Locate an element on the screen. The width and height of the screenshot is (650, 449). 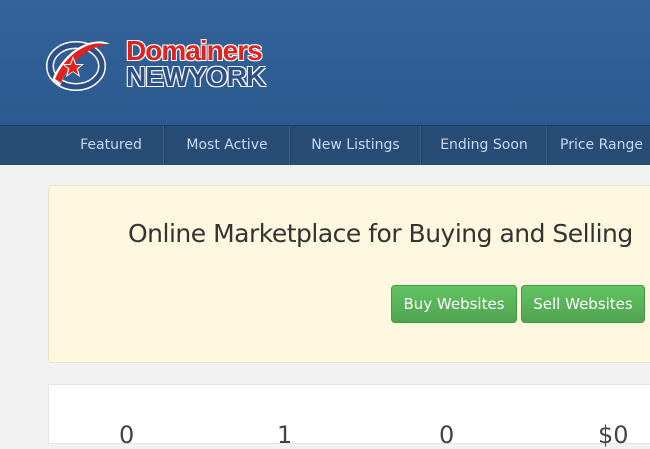
stat-value: 1 is located at coordinates (285, 435).